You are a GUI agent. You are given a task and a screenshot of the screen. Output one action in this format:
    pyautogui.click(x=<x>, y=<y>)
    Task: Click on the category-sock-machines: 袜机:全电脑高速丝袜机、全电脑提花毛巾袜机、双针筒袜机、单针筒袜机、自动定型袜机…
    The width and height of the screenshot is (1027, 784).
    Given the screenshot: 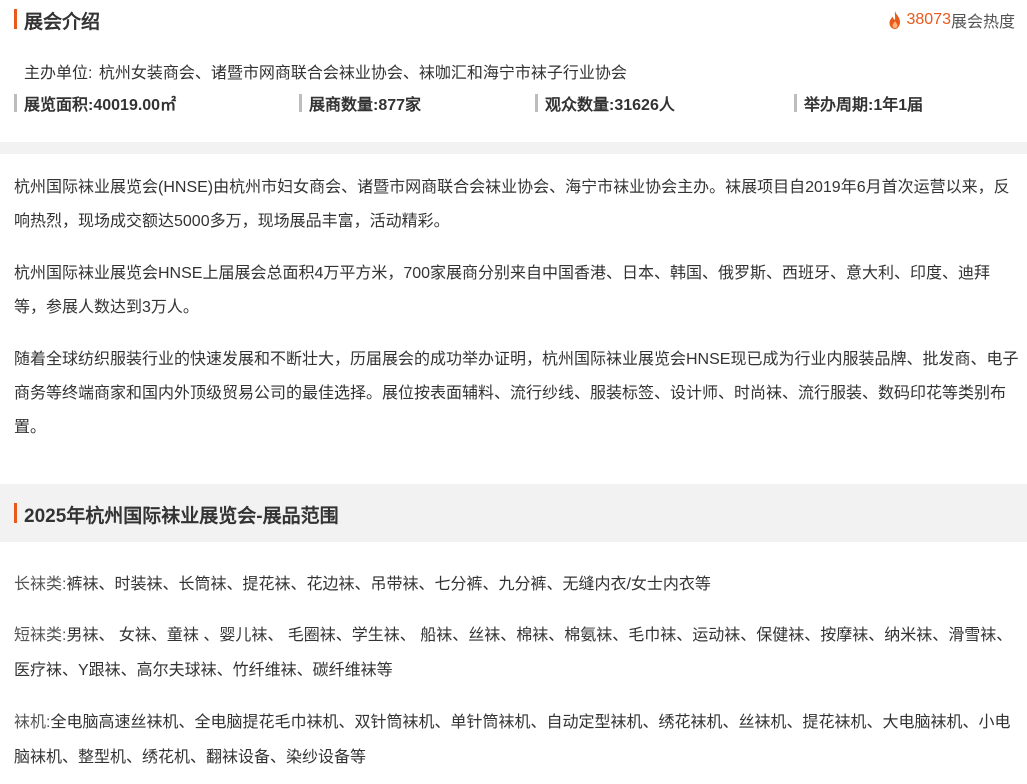 What is the action you would take?
    pyautogui.click(x=516, y=740)
    